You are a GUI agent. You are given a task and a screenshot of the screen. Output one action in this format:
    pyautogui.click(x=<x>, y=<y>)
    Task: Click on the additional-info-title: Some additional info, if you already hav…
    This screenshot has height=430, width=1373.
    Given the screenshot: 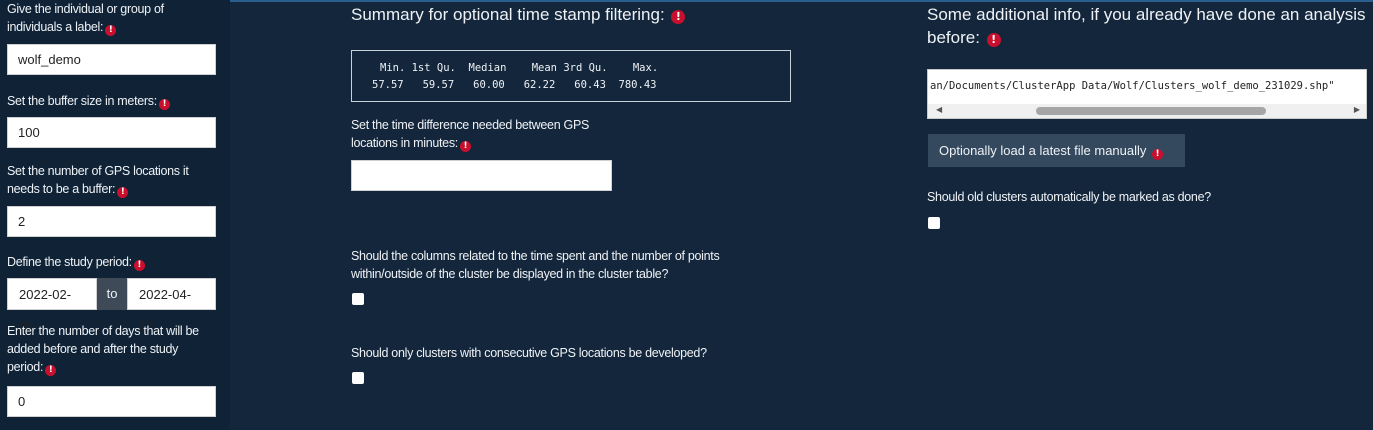 What is the action you would take?
    pyautogui.click(x=1146, y=26)
    